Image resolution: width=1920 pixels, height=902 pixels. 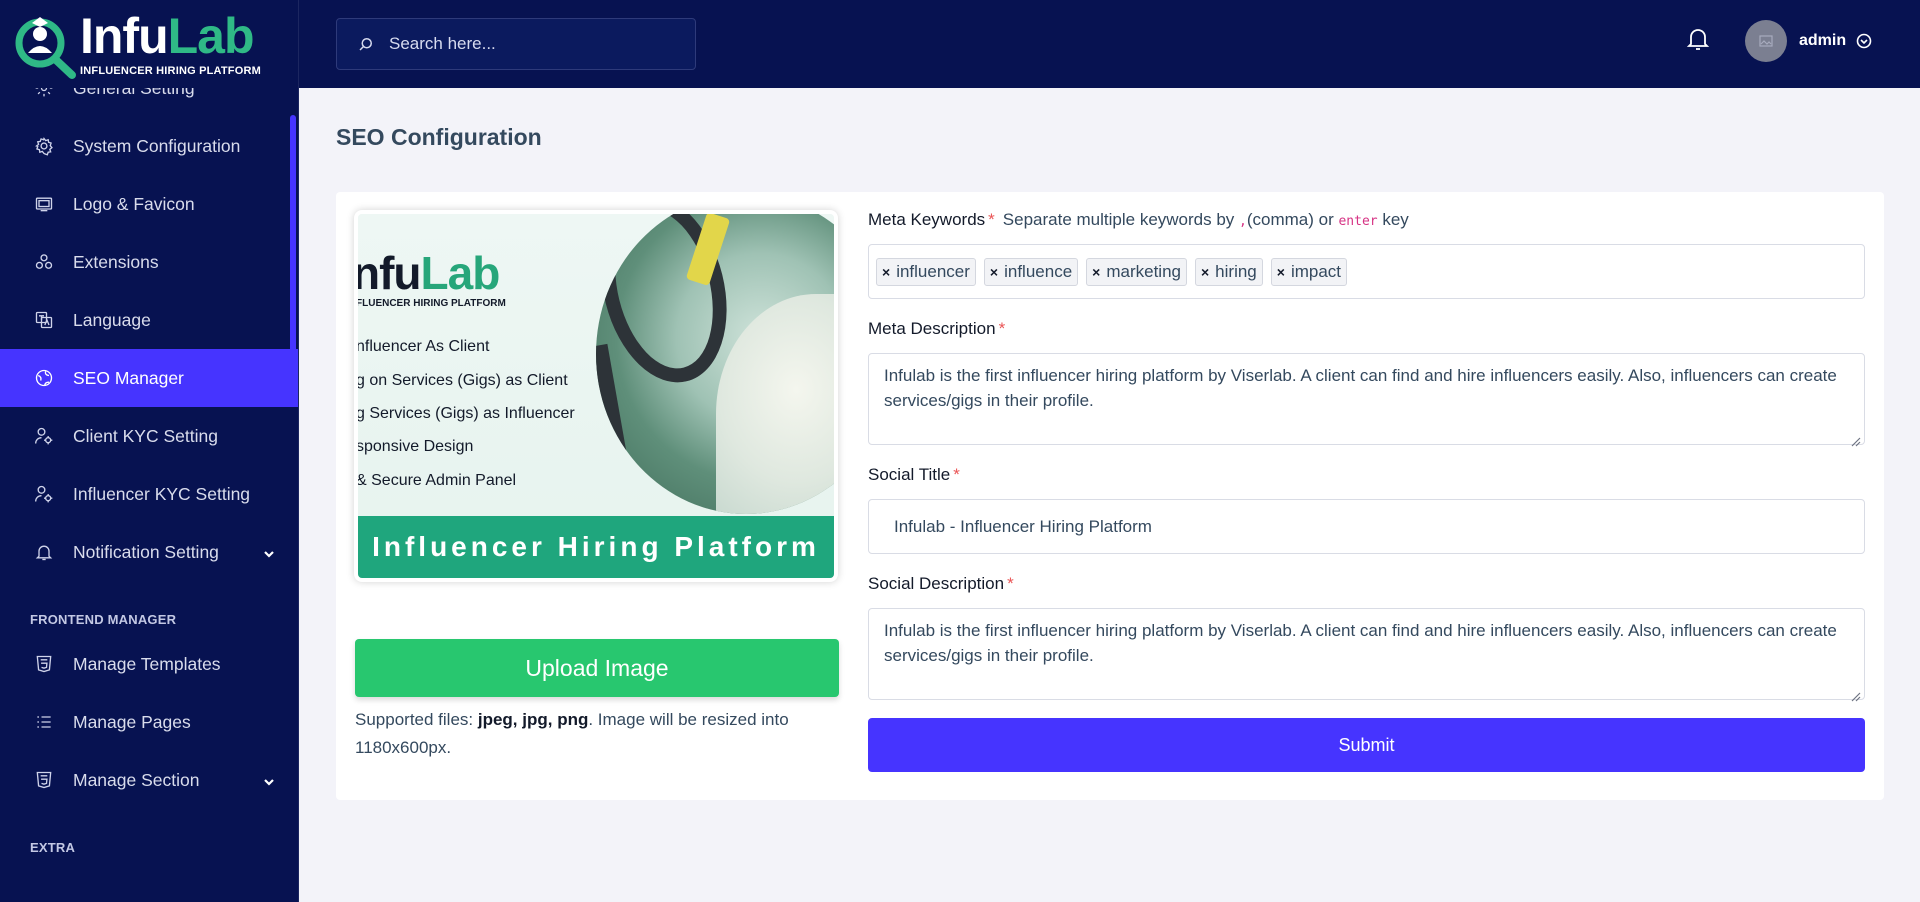 What do you see at coordinates (162, 493) in the screenshot?
I see `sidebar-item-label: Influencer KYC Setting` at bounding box center [162, 493].